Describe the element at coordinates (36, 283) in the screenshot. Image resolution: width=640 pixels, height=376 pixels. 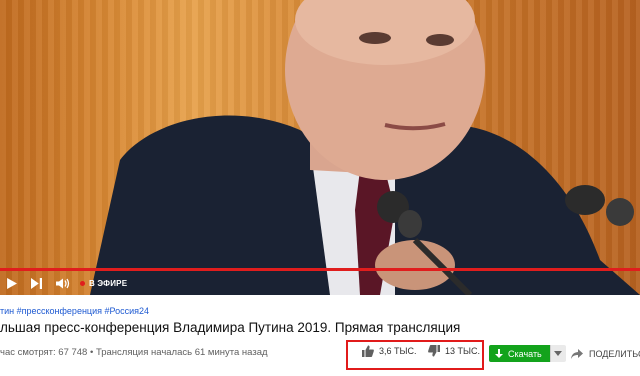
I see `next-icon` at that location.